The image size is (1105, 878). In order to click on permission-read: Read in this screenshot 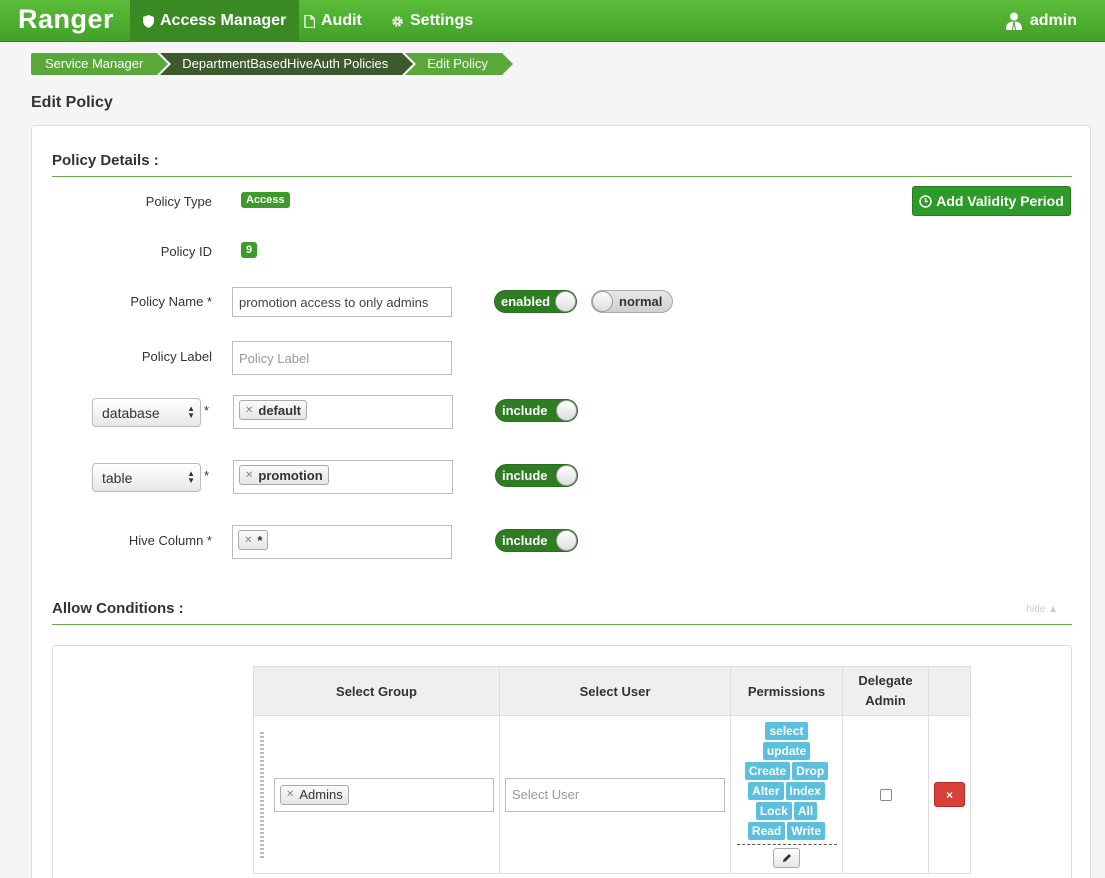, I will do `click(766, 830)`.